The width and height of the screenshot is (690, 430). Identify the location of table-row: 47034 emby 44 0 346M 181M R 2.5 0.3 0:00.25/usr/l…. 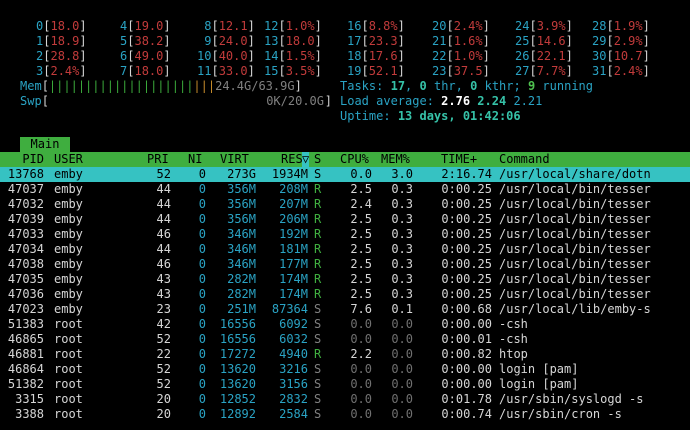
(345, 249).